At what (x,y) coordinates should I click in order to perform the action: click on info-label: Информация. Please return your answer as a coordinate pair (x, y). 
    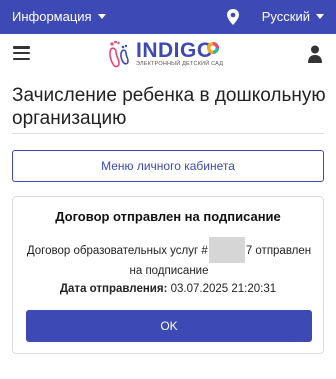
    Looking at the image, I should click on (52, 16).